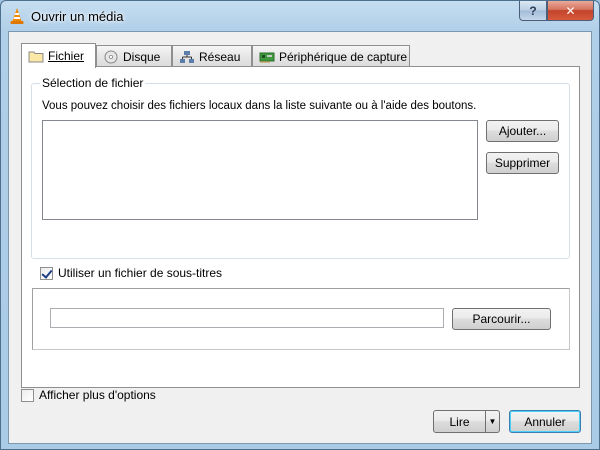  Describe the element at coordinates (220, 56) in the screenshot. I see `tab-reseau-label: Réseau` at that location.